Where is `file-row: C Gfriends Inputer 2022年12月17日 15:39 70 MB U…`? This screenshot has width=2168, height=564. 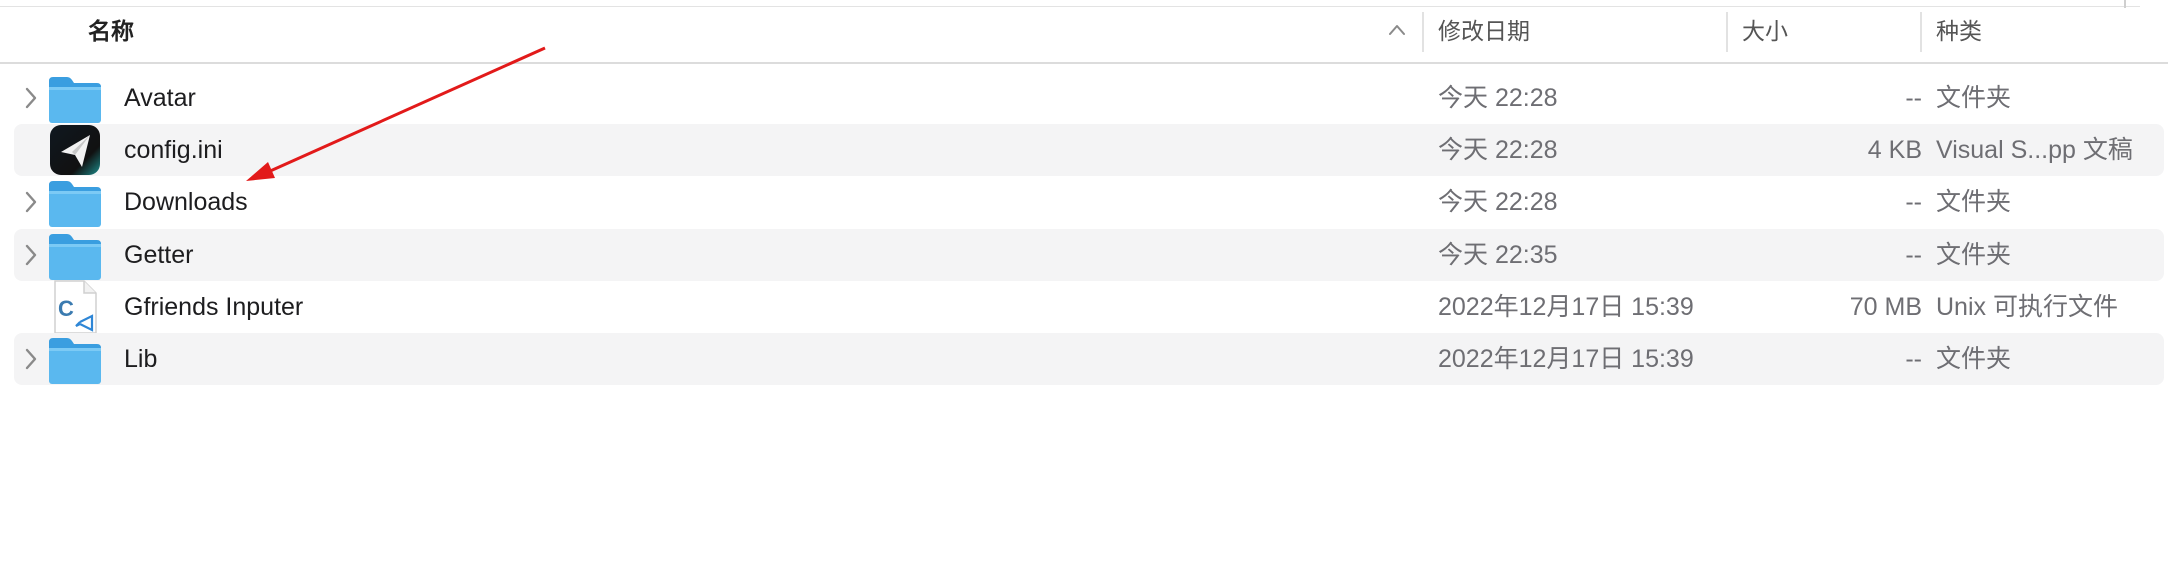
file-row: C Gfriends Inputer 2022年12月17日 15:39 70 MB U… is located at coordinates (1089, 307).